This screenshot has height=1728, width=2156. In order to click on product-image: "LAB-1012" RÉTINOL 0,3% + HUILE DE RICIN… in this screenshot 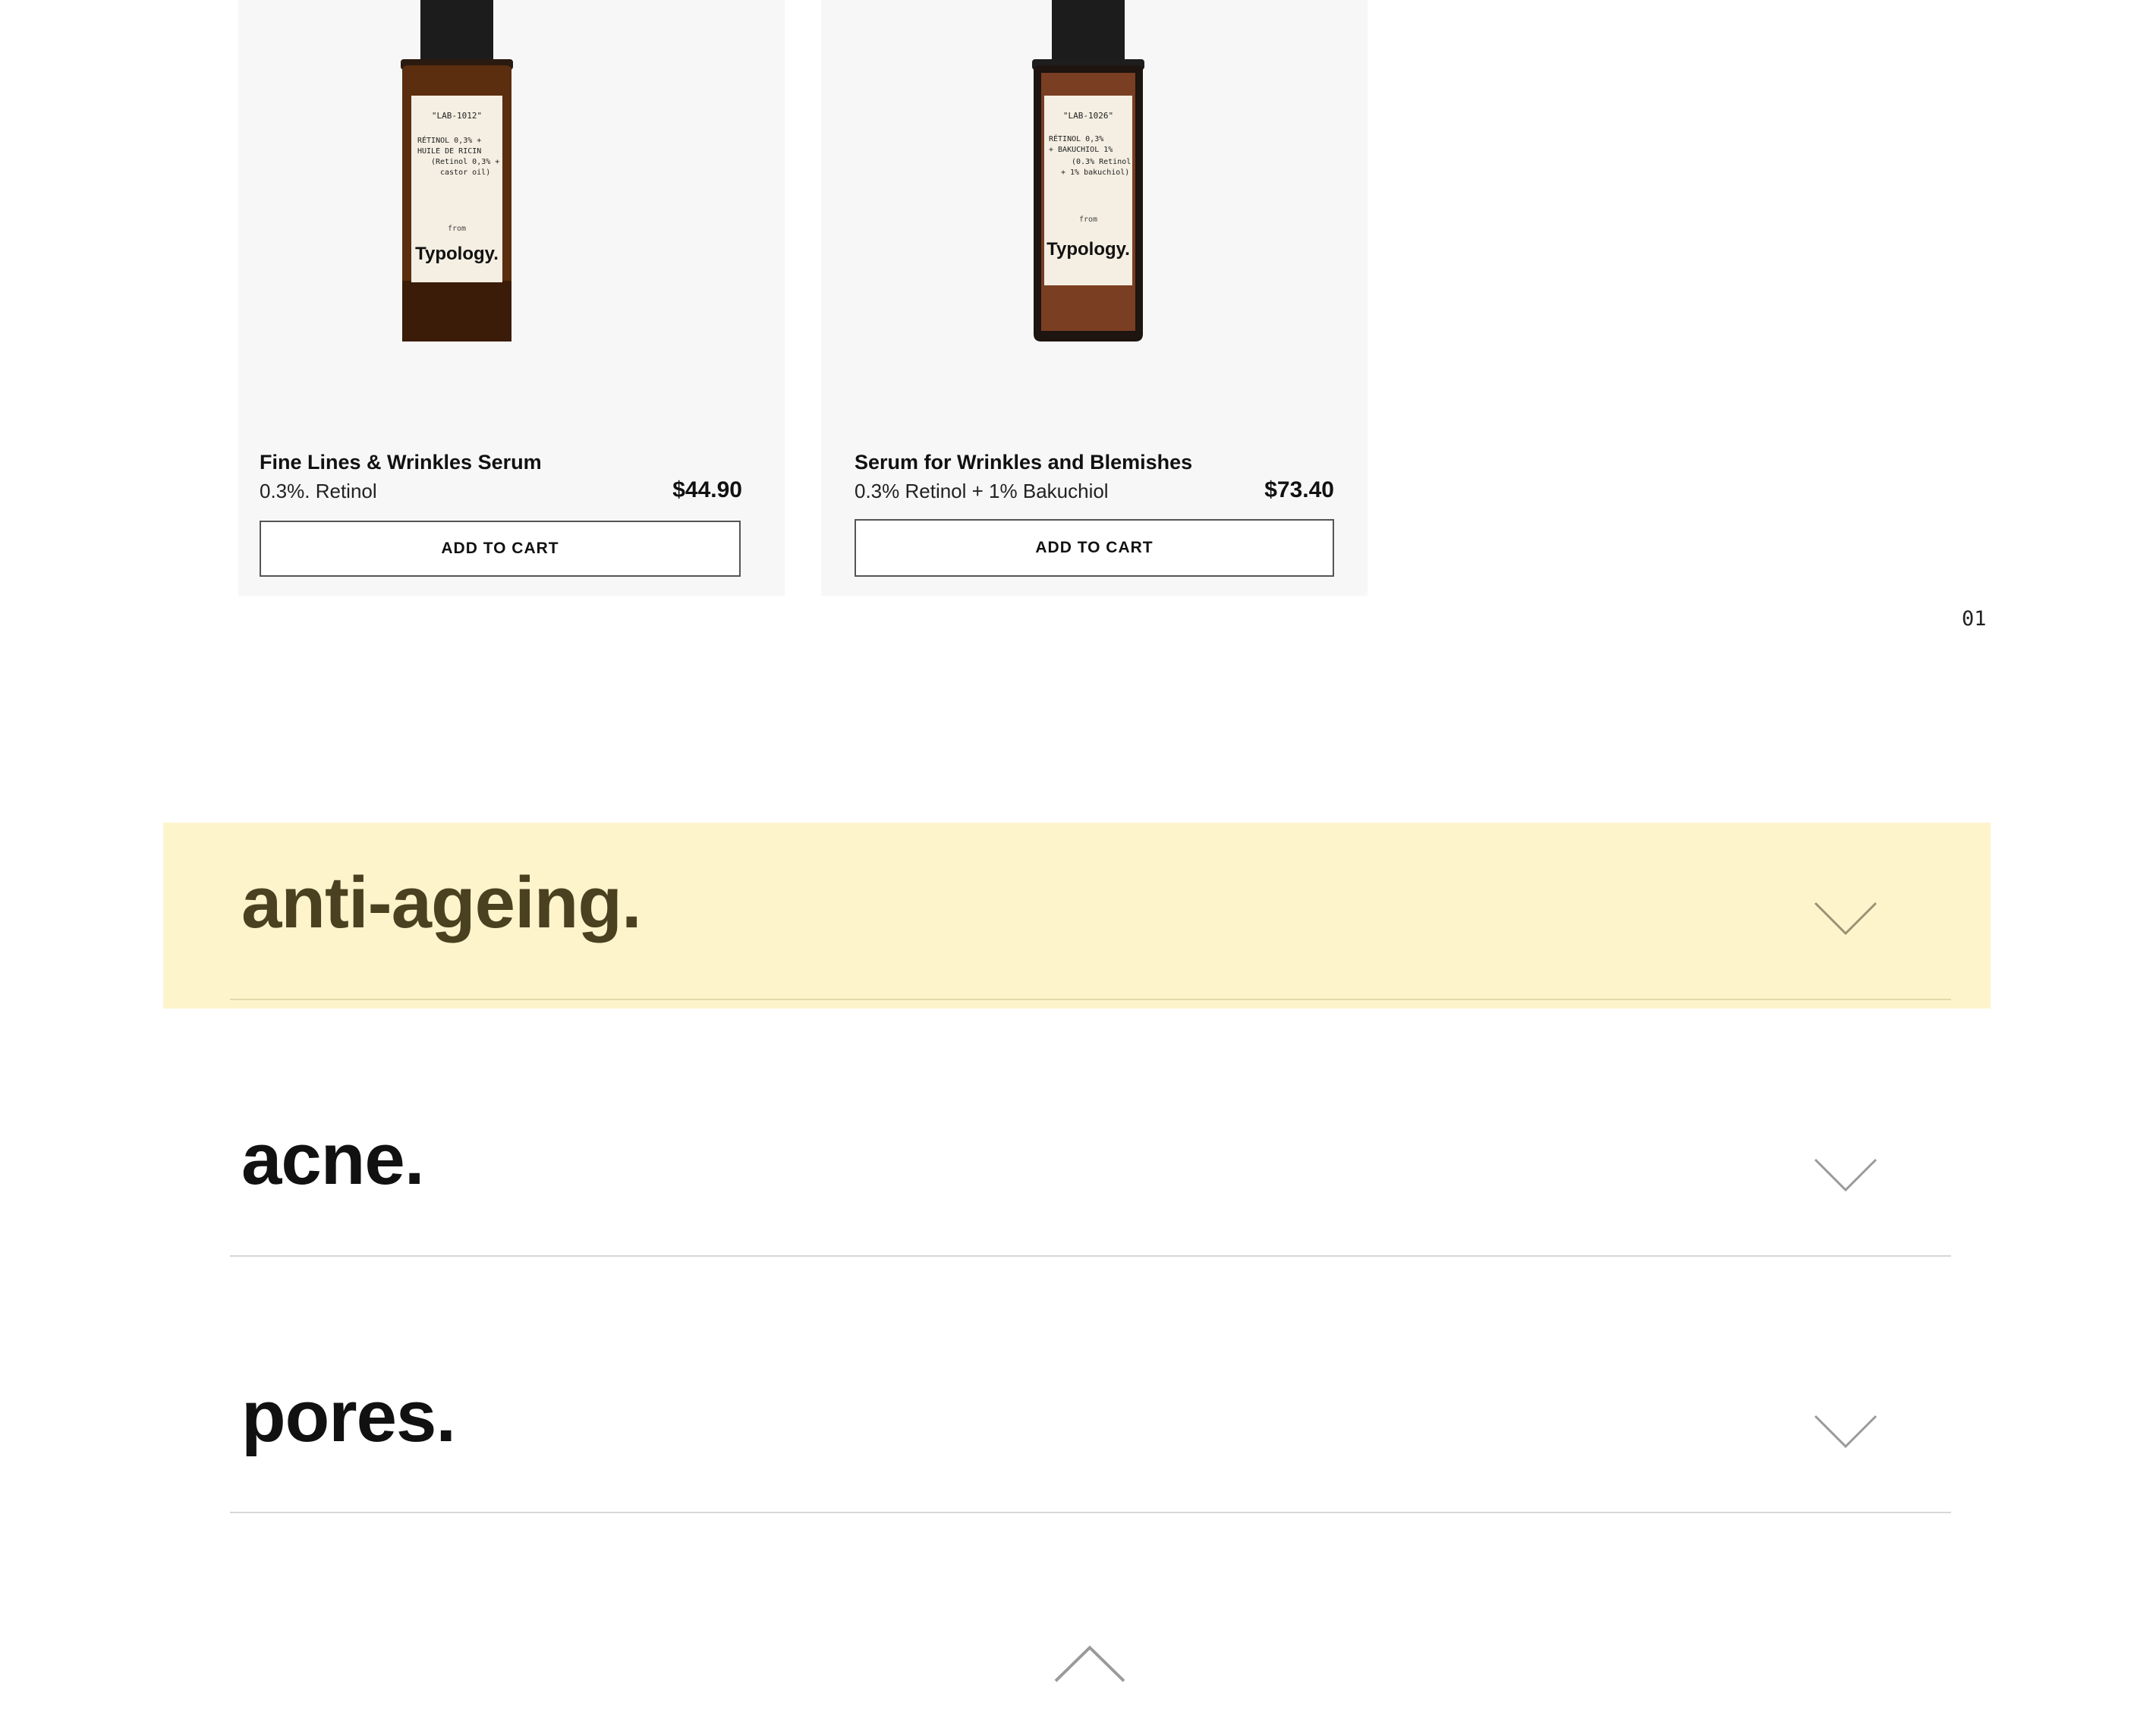, I will do `click(511, 212)`.